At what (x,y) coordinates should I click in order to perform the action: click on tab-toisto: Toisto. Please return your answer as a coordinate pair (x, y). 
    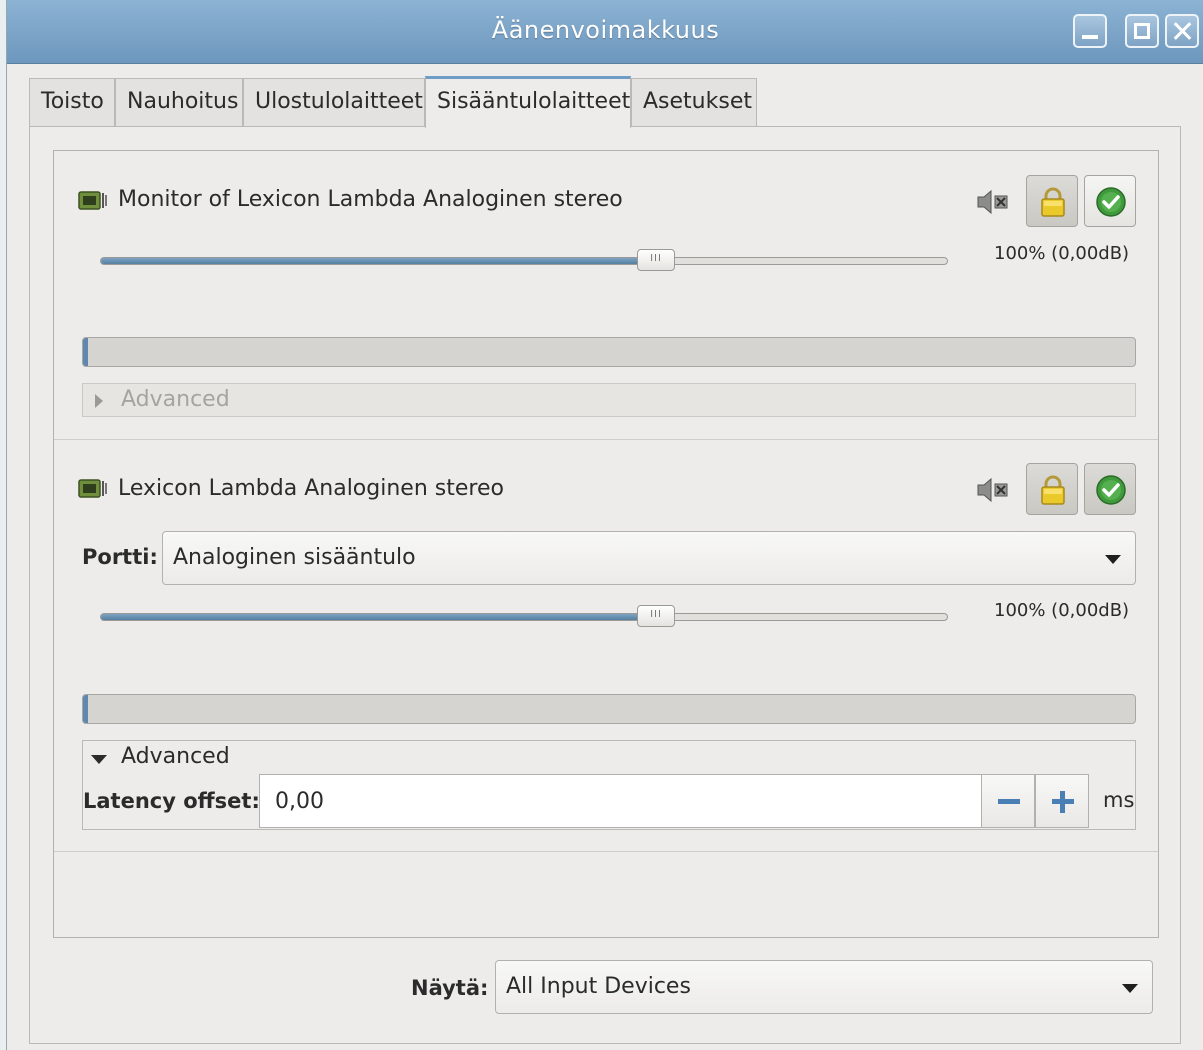
    Looking at the image, I should click on (72, 102).